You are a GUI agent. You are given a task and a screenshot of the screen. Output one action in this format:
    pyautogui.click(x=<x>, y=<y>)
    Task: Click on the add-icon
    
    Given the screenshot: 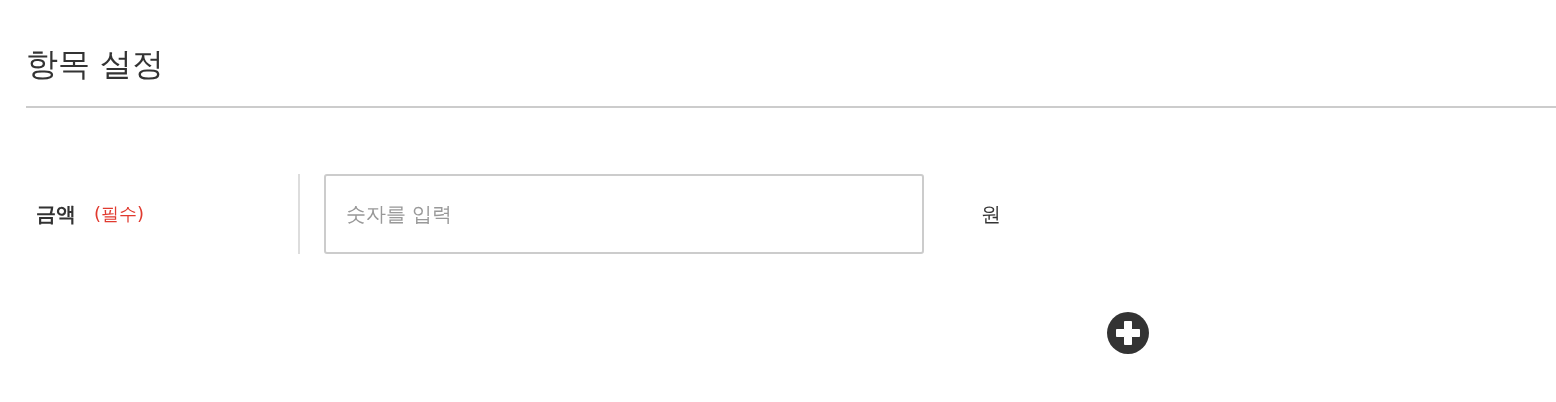 What is the action you would take?
    pyautogui.click(x=1128, y=333)
    